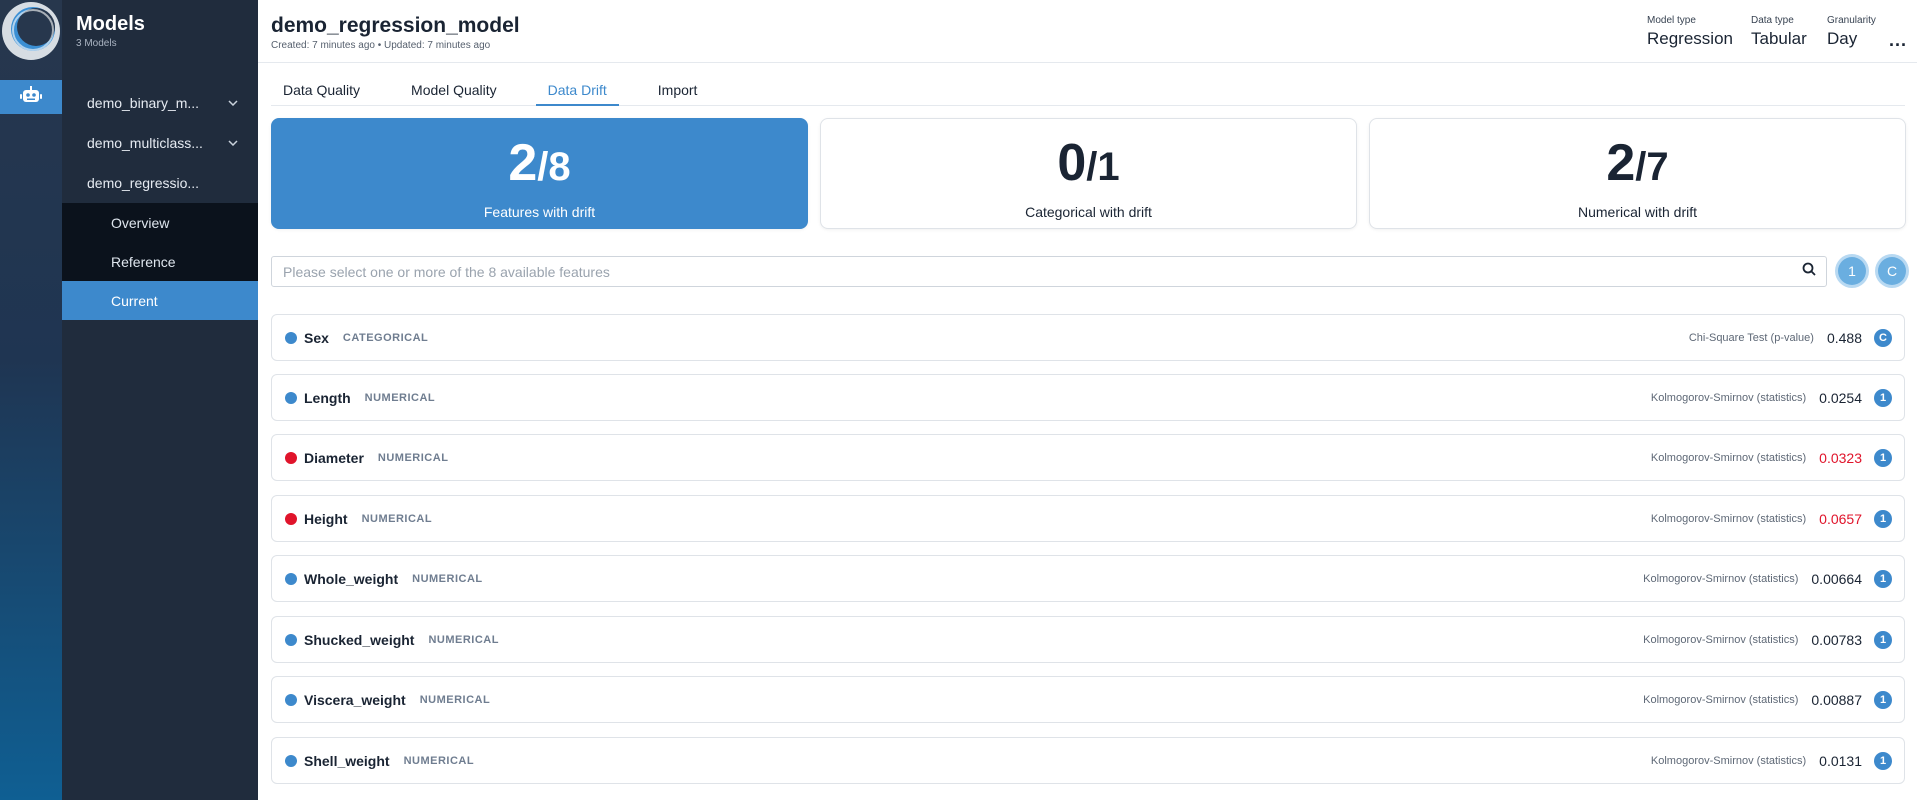 The image size is (1917, 800). Describe the element at coordinates (160, 222) in the screenshot. I see `sidebar-item-overview: Overview` at that location.